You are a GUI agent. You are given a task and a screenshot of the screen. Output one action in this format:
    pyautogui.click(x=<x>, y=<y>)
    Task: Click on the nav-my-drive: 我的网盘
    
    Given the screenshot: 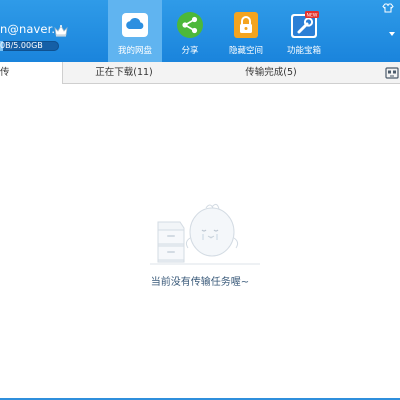 What is the action you would take?
    pyautogui.click(x=135, y=31)
    